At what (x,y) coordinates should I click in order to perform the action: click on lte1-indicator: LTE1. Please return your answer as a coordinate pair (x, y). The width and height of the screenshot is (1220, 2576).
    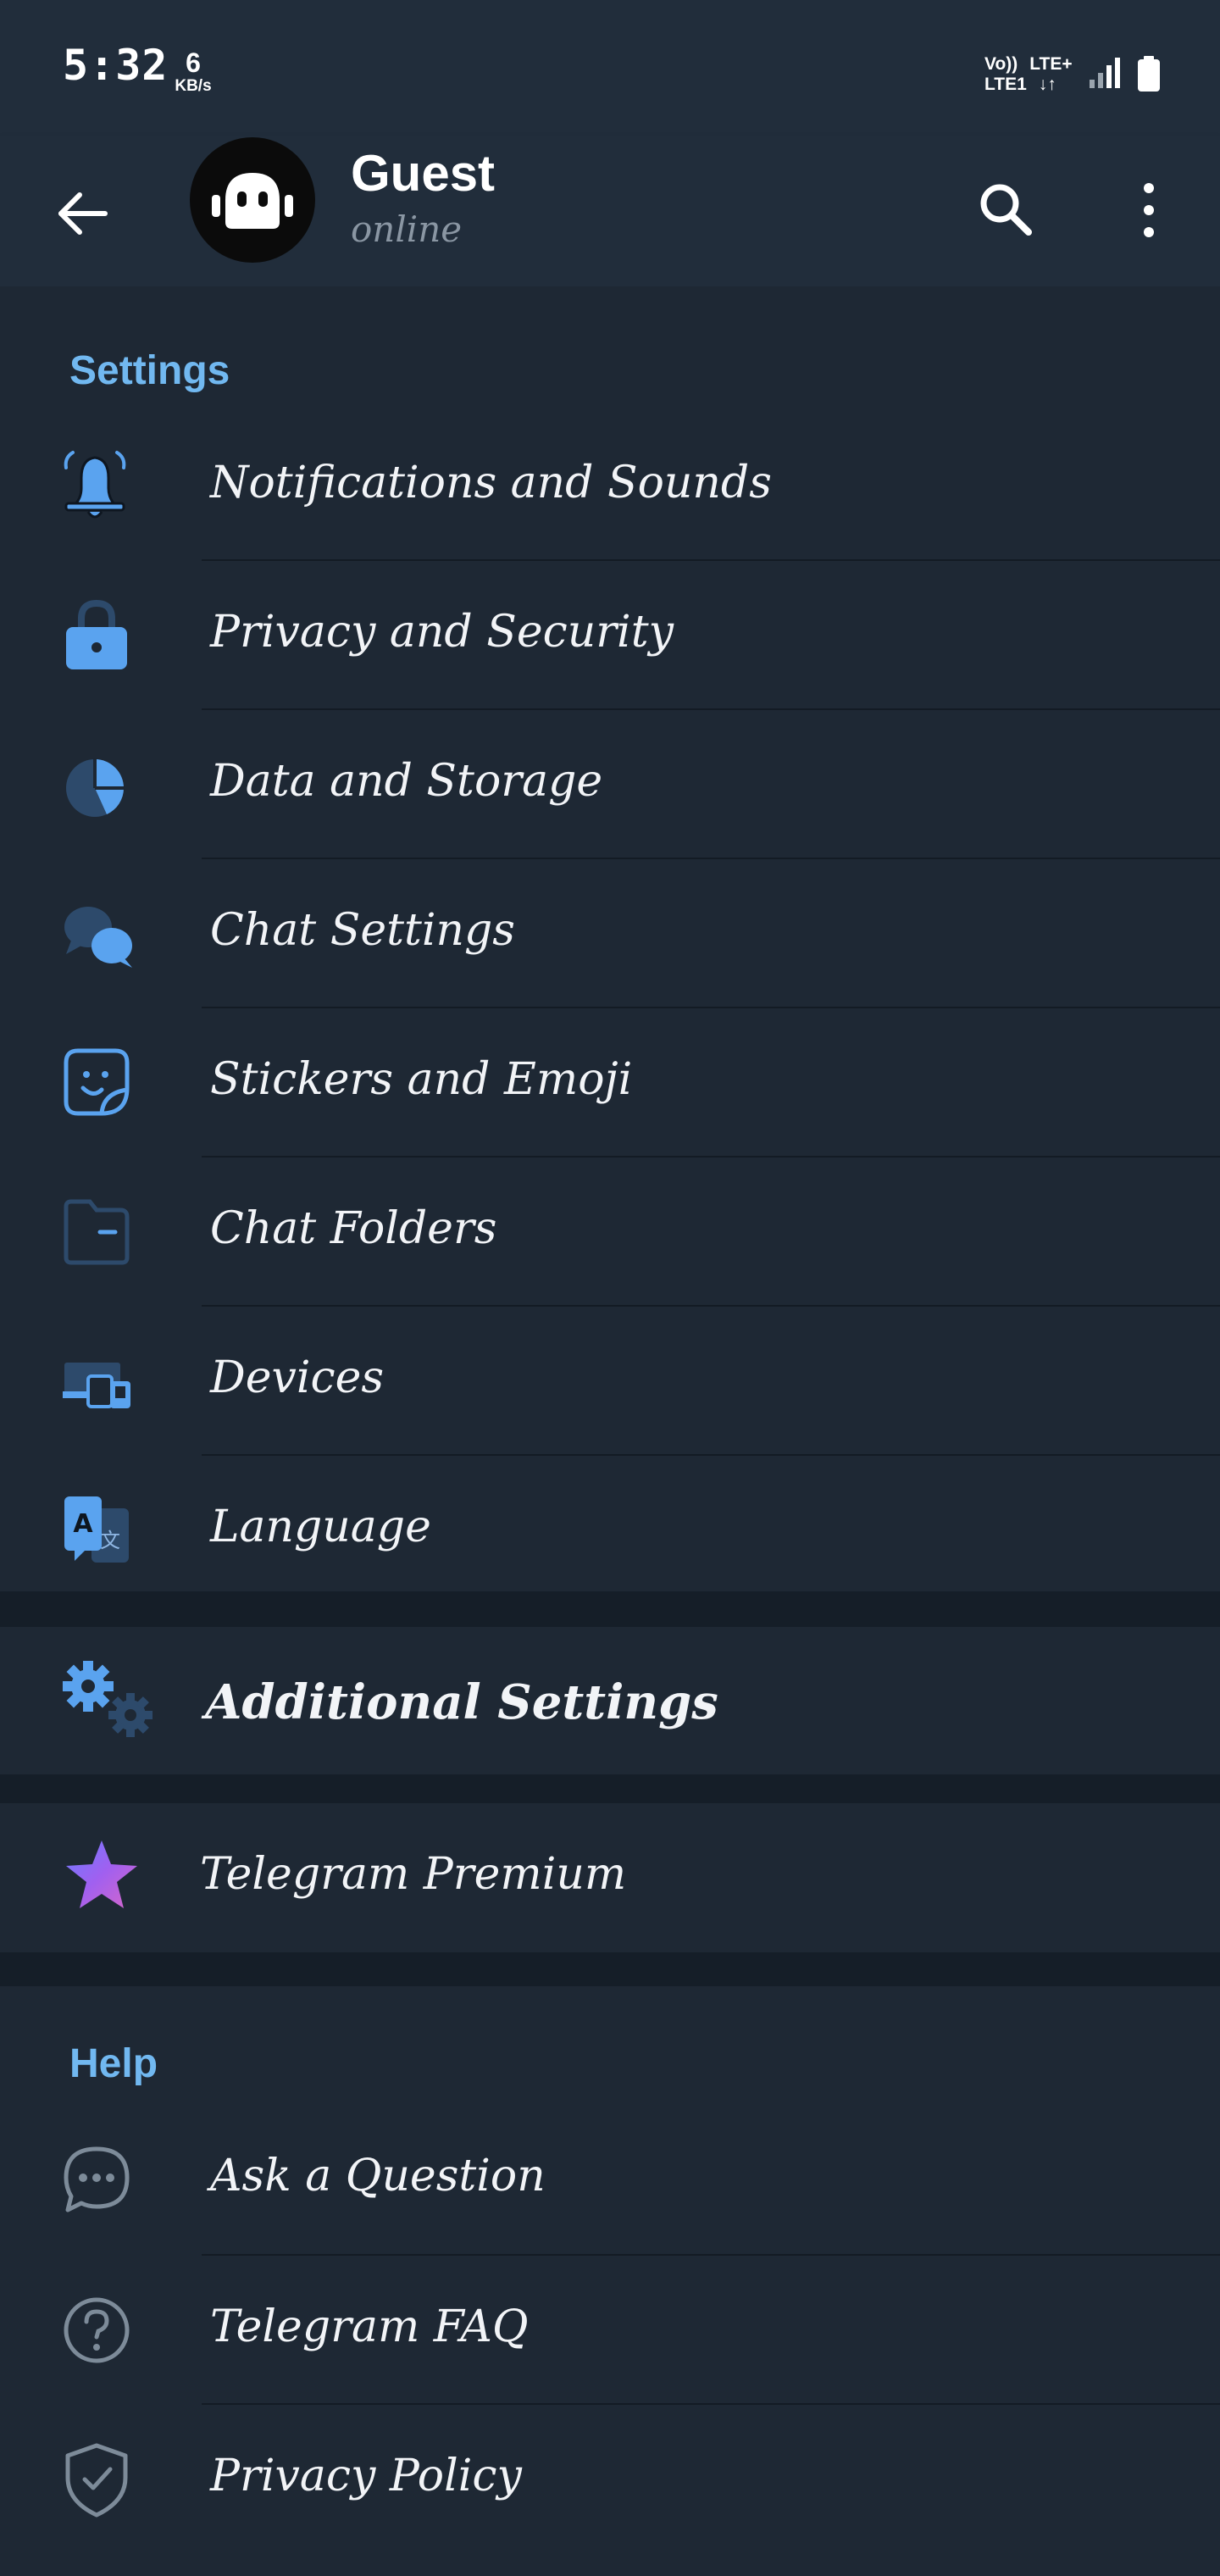
    Looking at the image, I should click on (1006, 84).